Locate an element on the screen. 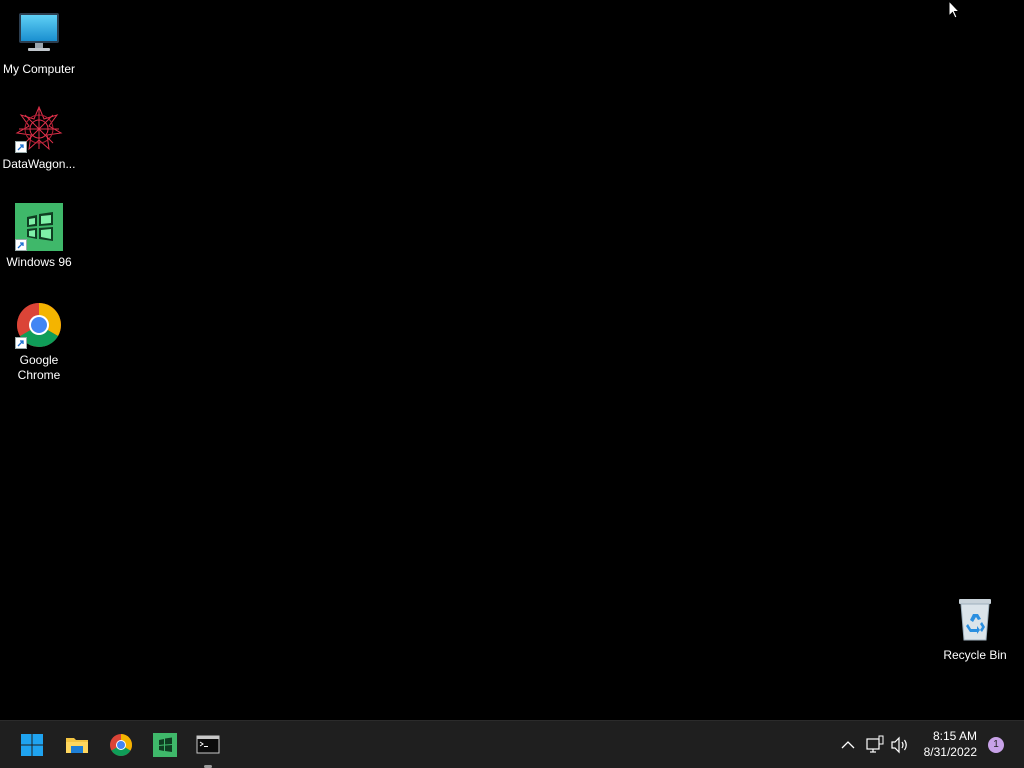 The width and height of the screenshot is (1024, 768). network-icon is located at coordinates (875, 747).